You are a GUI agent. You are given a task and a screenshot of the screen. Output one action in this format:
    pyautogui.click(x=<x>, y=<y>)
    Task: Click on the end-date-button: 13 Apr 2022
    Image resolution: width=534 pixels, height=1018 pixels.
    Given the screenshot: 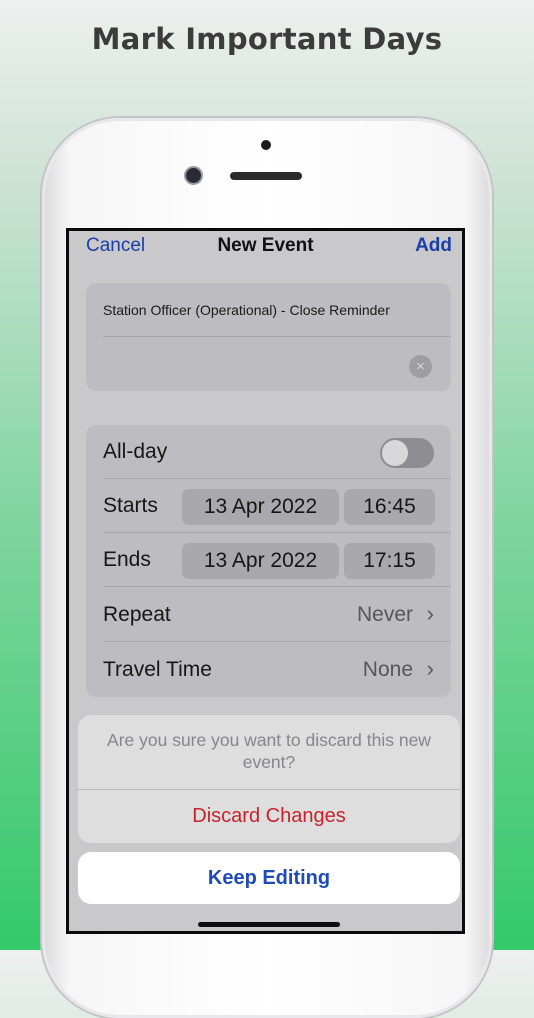 What is the action you would take?
    pyautogui.click(x=260, y=561)
    